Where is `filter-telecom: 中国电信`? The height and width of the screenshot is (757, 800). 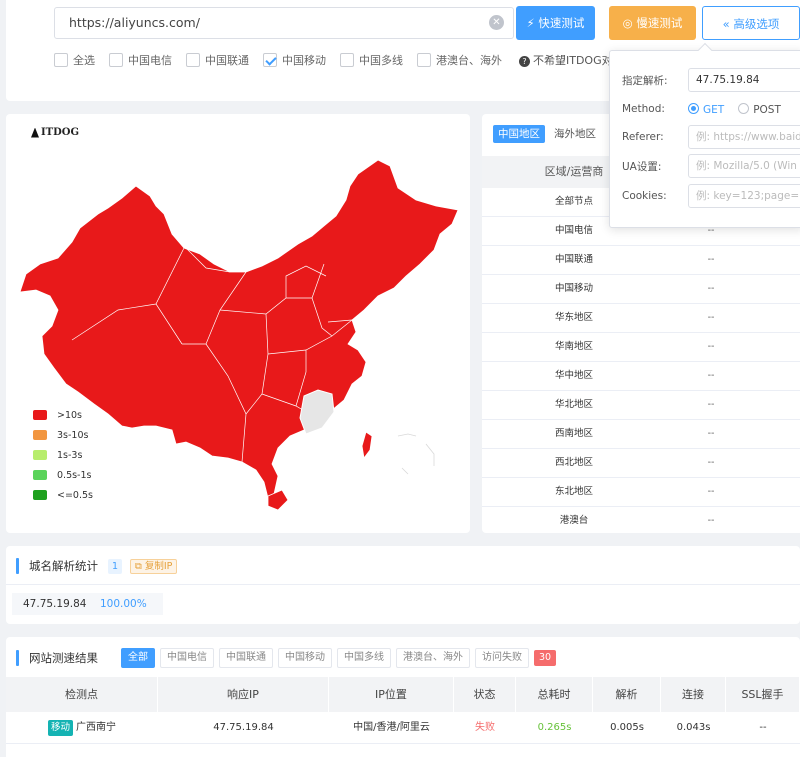
filter-telecom: 中国电信 is located at coordinates (187, 658).